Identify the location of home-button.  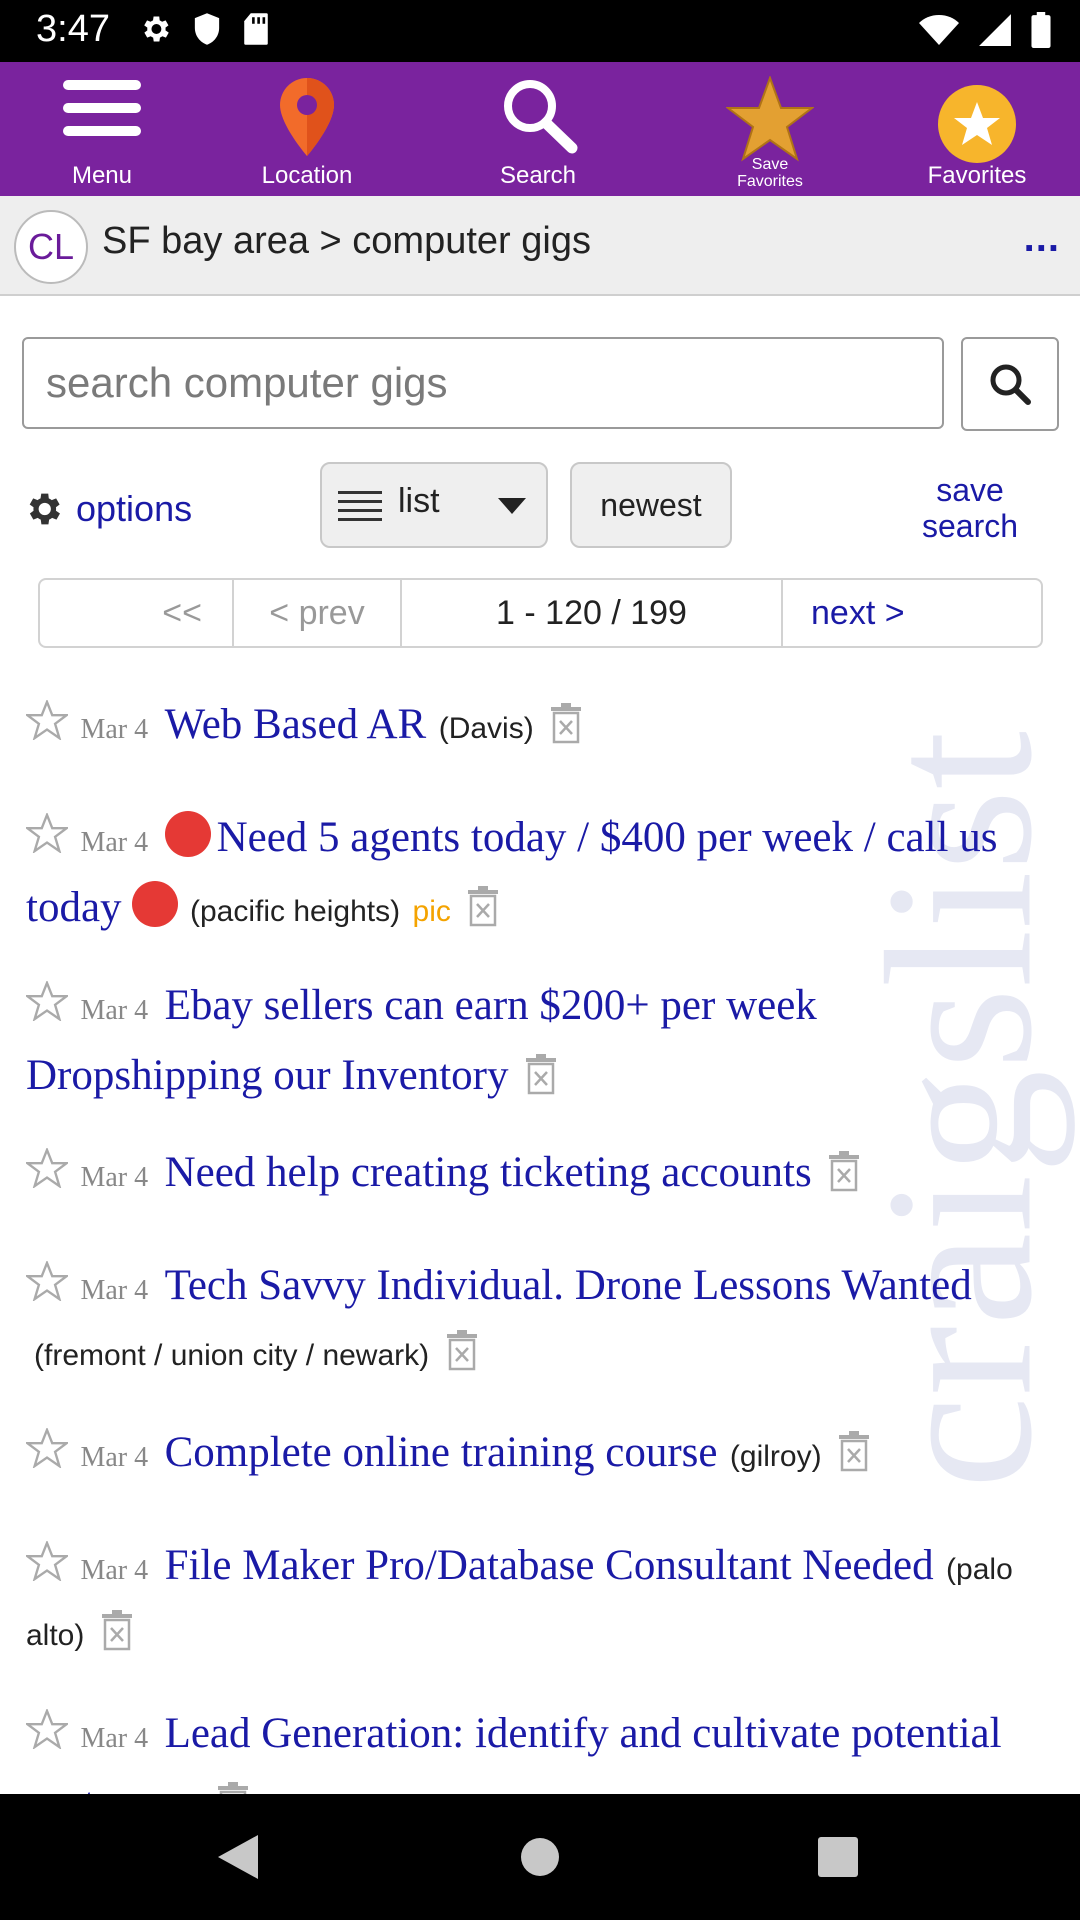
(540, 1857).